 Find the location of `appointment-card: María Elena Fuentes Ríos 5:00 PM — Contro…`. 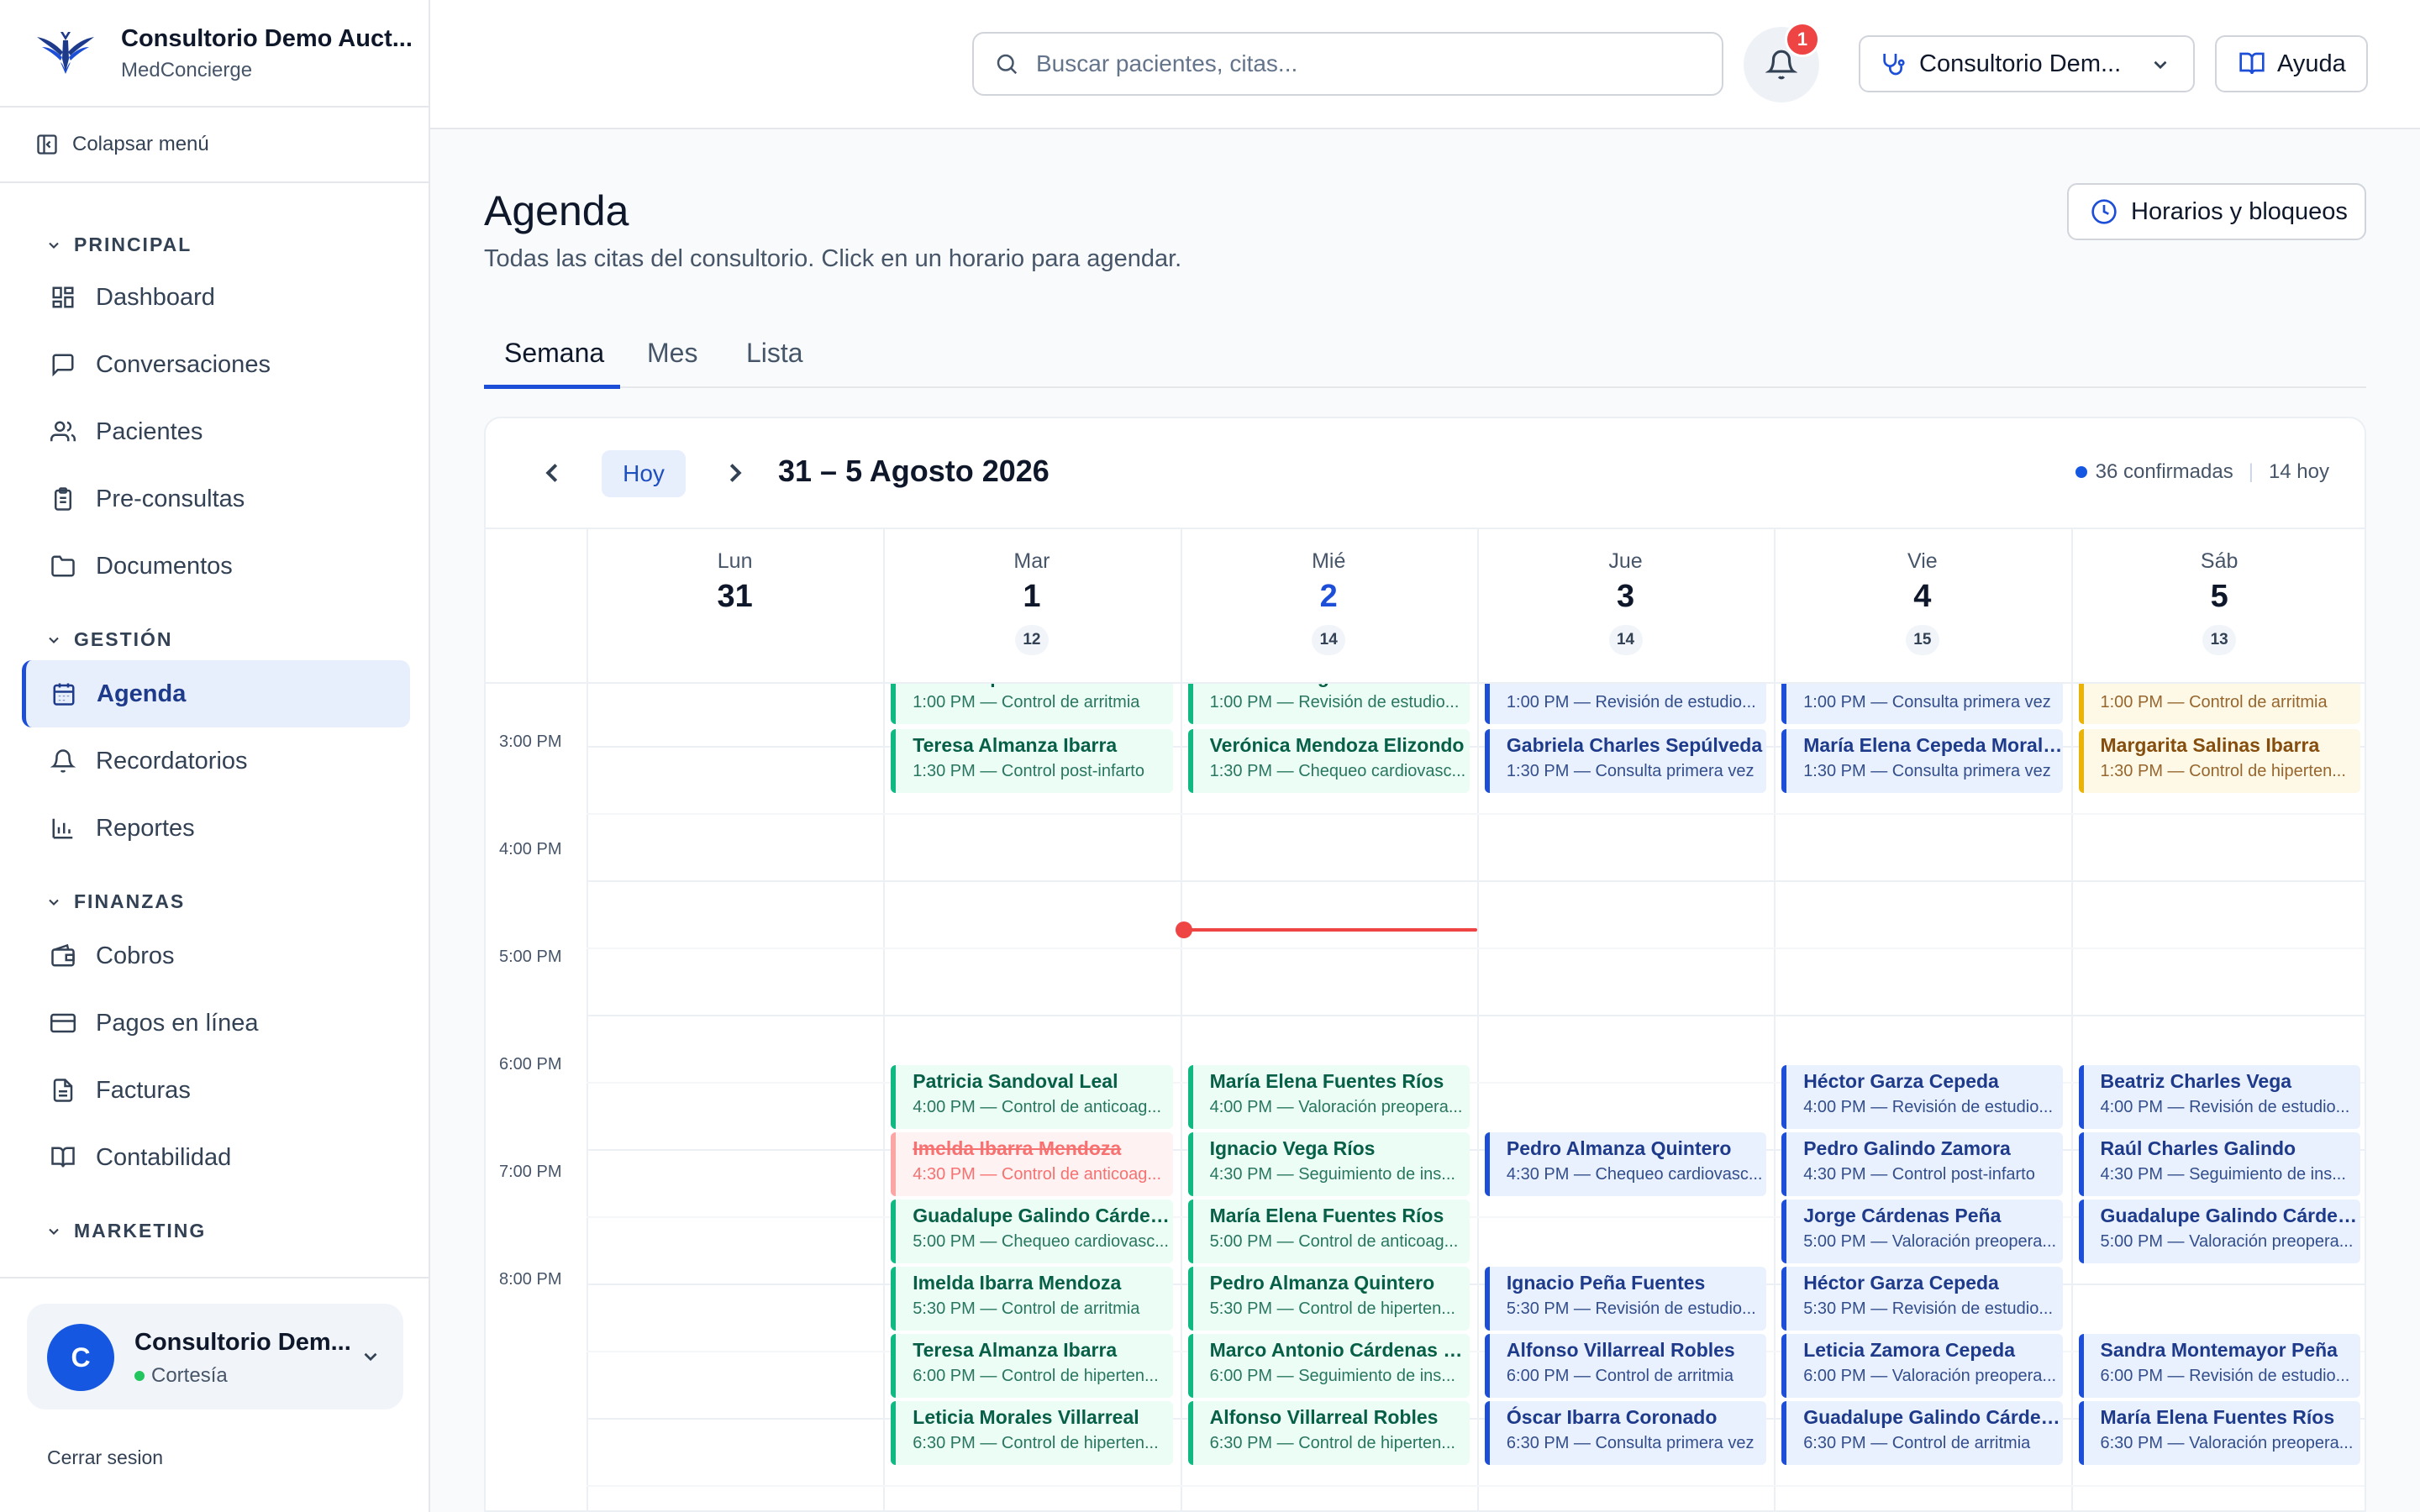

appointment-card: María Elena Fuentes Ríos 5:00 PM — Contro… is located at coordinates (1328, 1231).